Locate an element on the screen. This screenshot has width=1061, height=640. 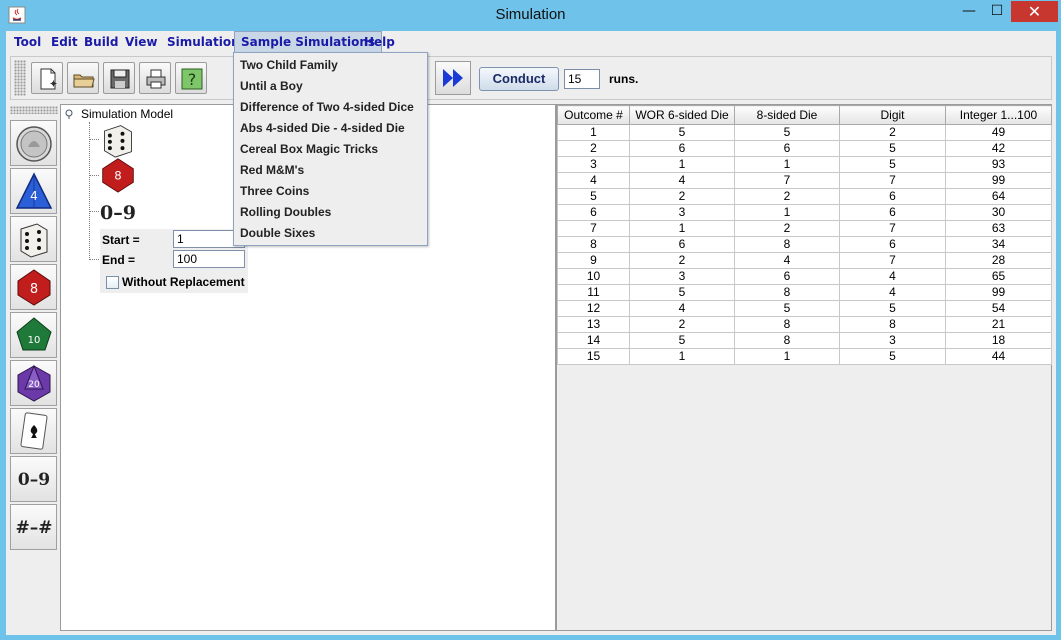
table-row: 8 6 8 6 34 is located at coordinates (804, 244).